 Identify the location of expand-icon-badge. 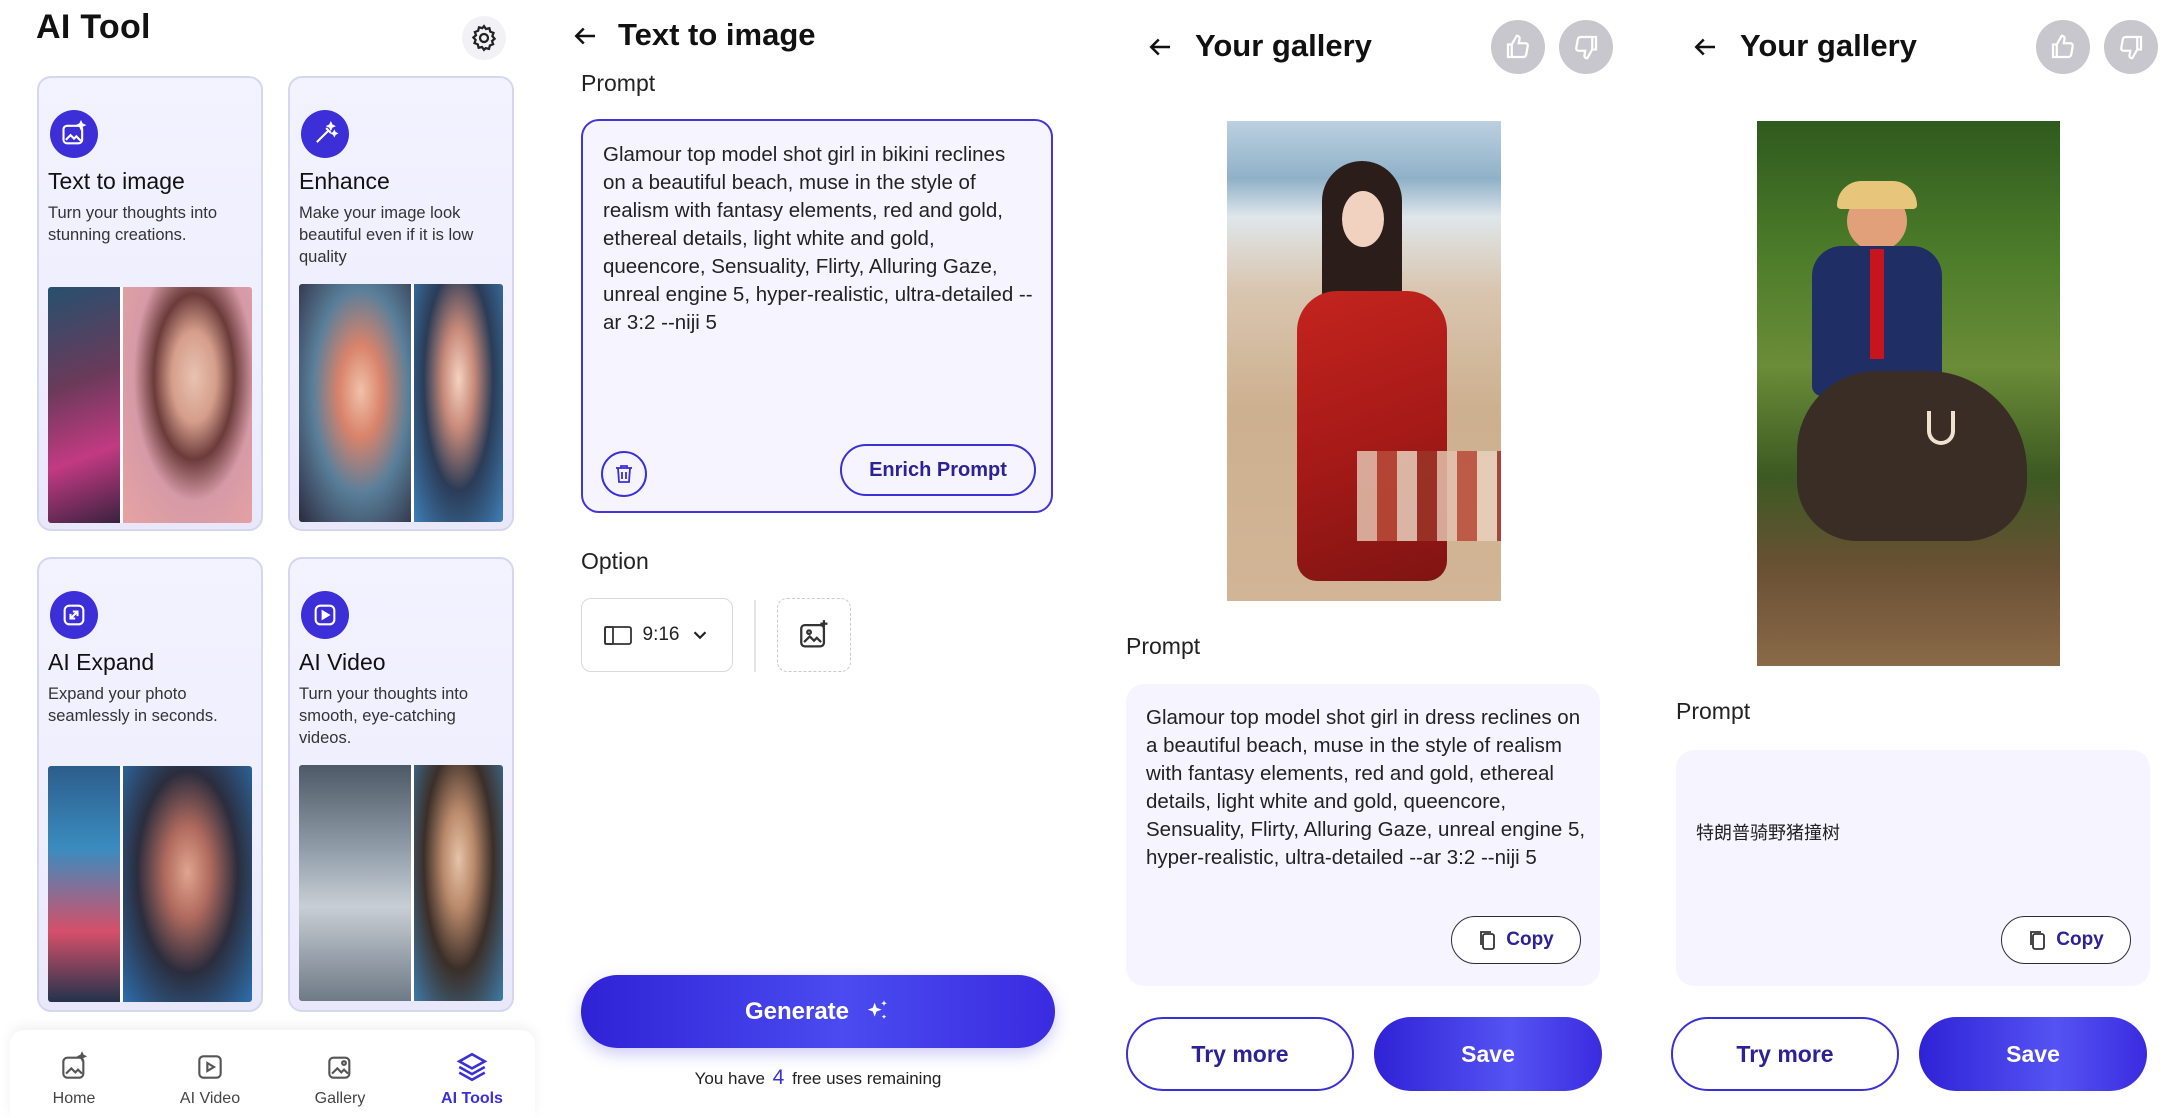
(74, 615).